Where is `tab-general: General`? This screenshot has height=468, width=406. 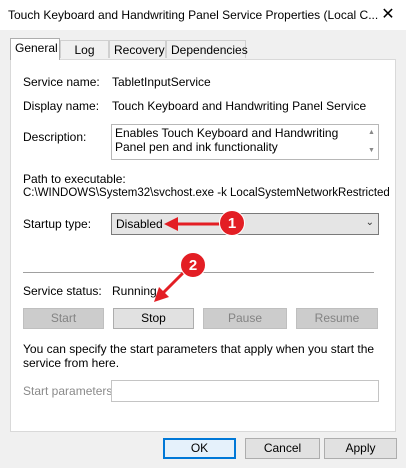
tab-general: General is located at coordinates (35, 49).